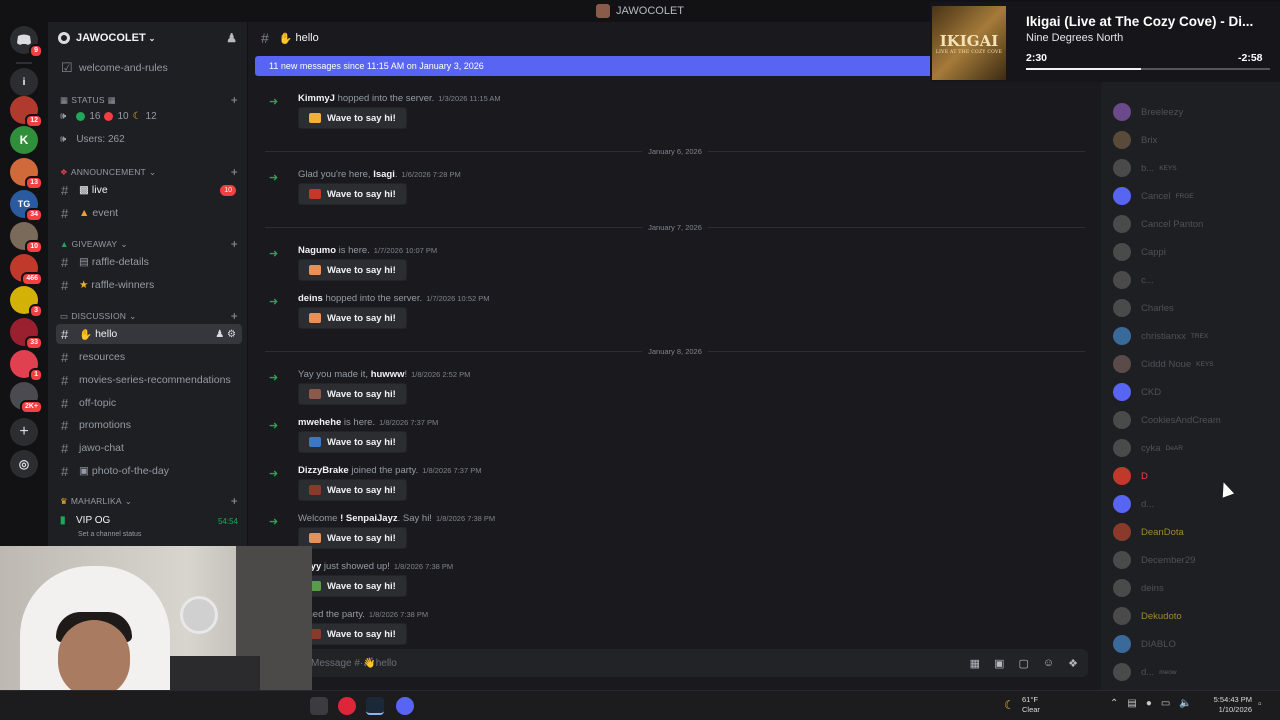  What do you see at coordinates (149, 357) in the screenshot?
I see `channel-resources: # resources` at bounding box center [149, 357].